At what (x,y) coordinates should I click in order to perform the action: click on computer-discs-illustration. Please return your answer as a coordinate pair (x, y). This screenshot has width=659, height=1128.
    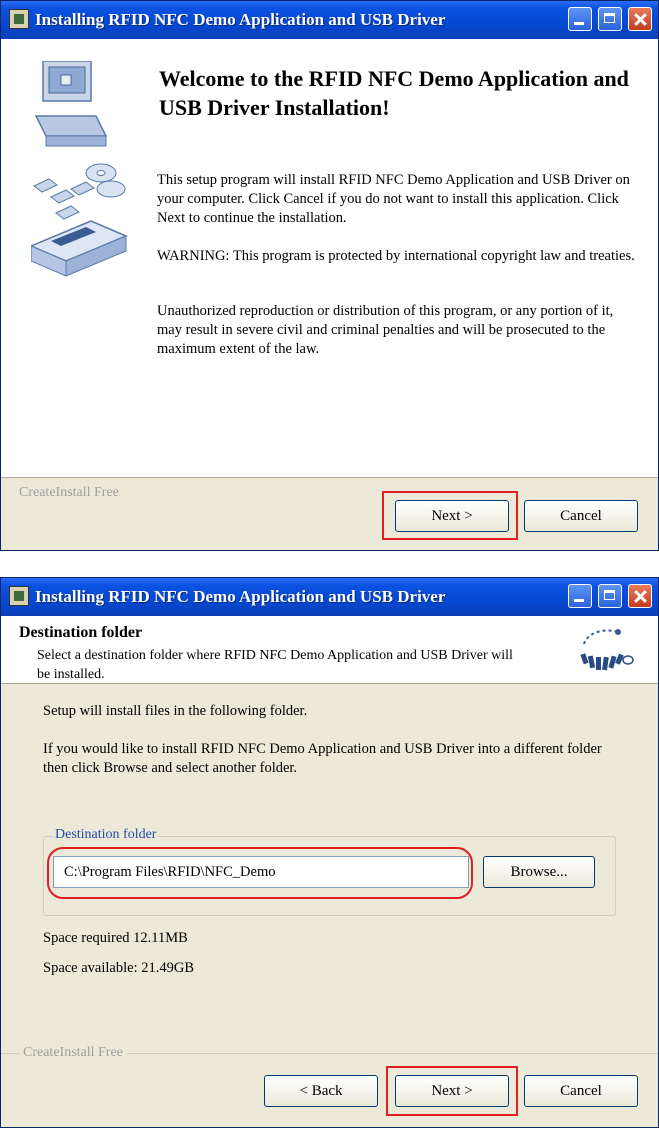
    Looking at the image, I should click on (79, 169).